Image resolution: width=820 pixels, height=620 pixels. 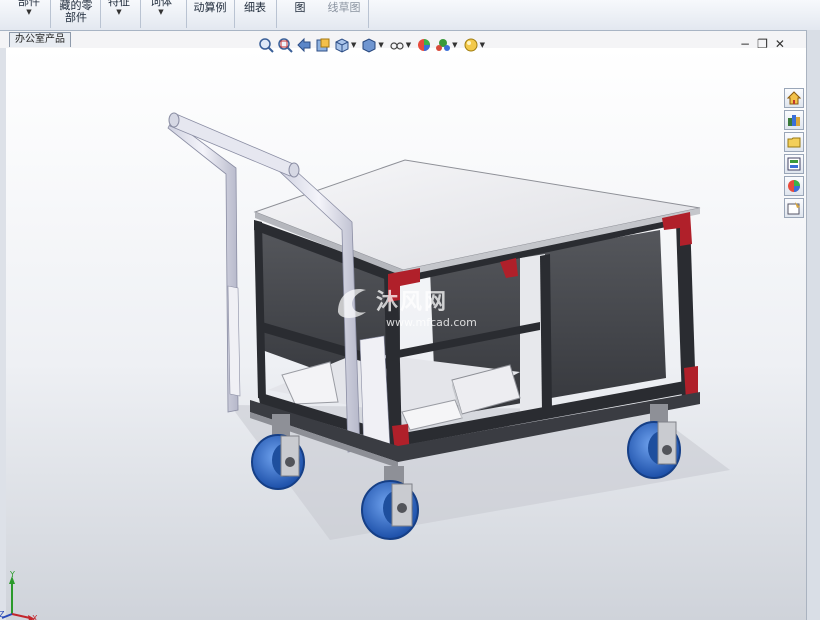 What do you see at coordinates (471, 45) in the screenshot?
I see `view-settings-icon` at bounding box center [471, 45].